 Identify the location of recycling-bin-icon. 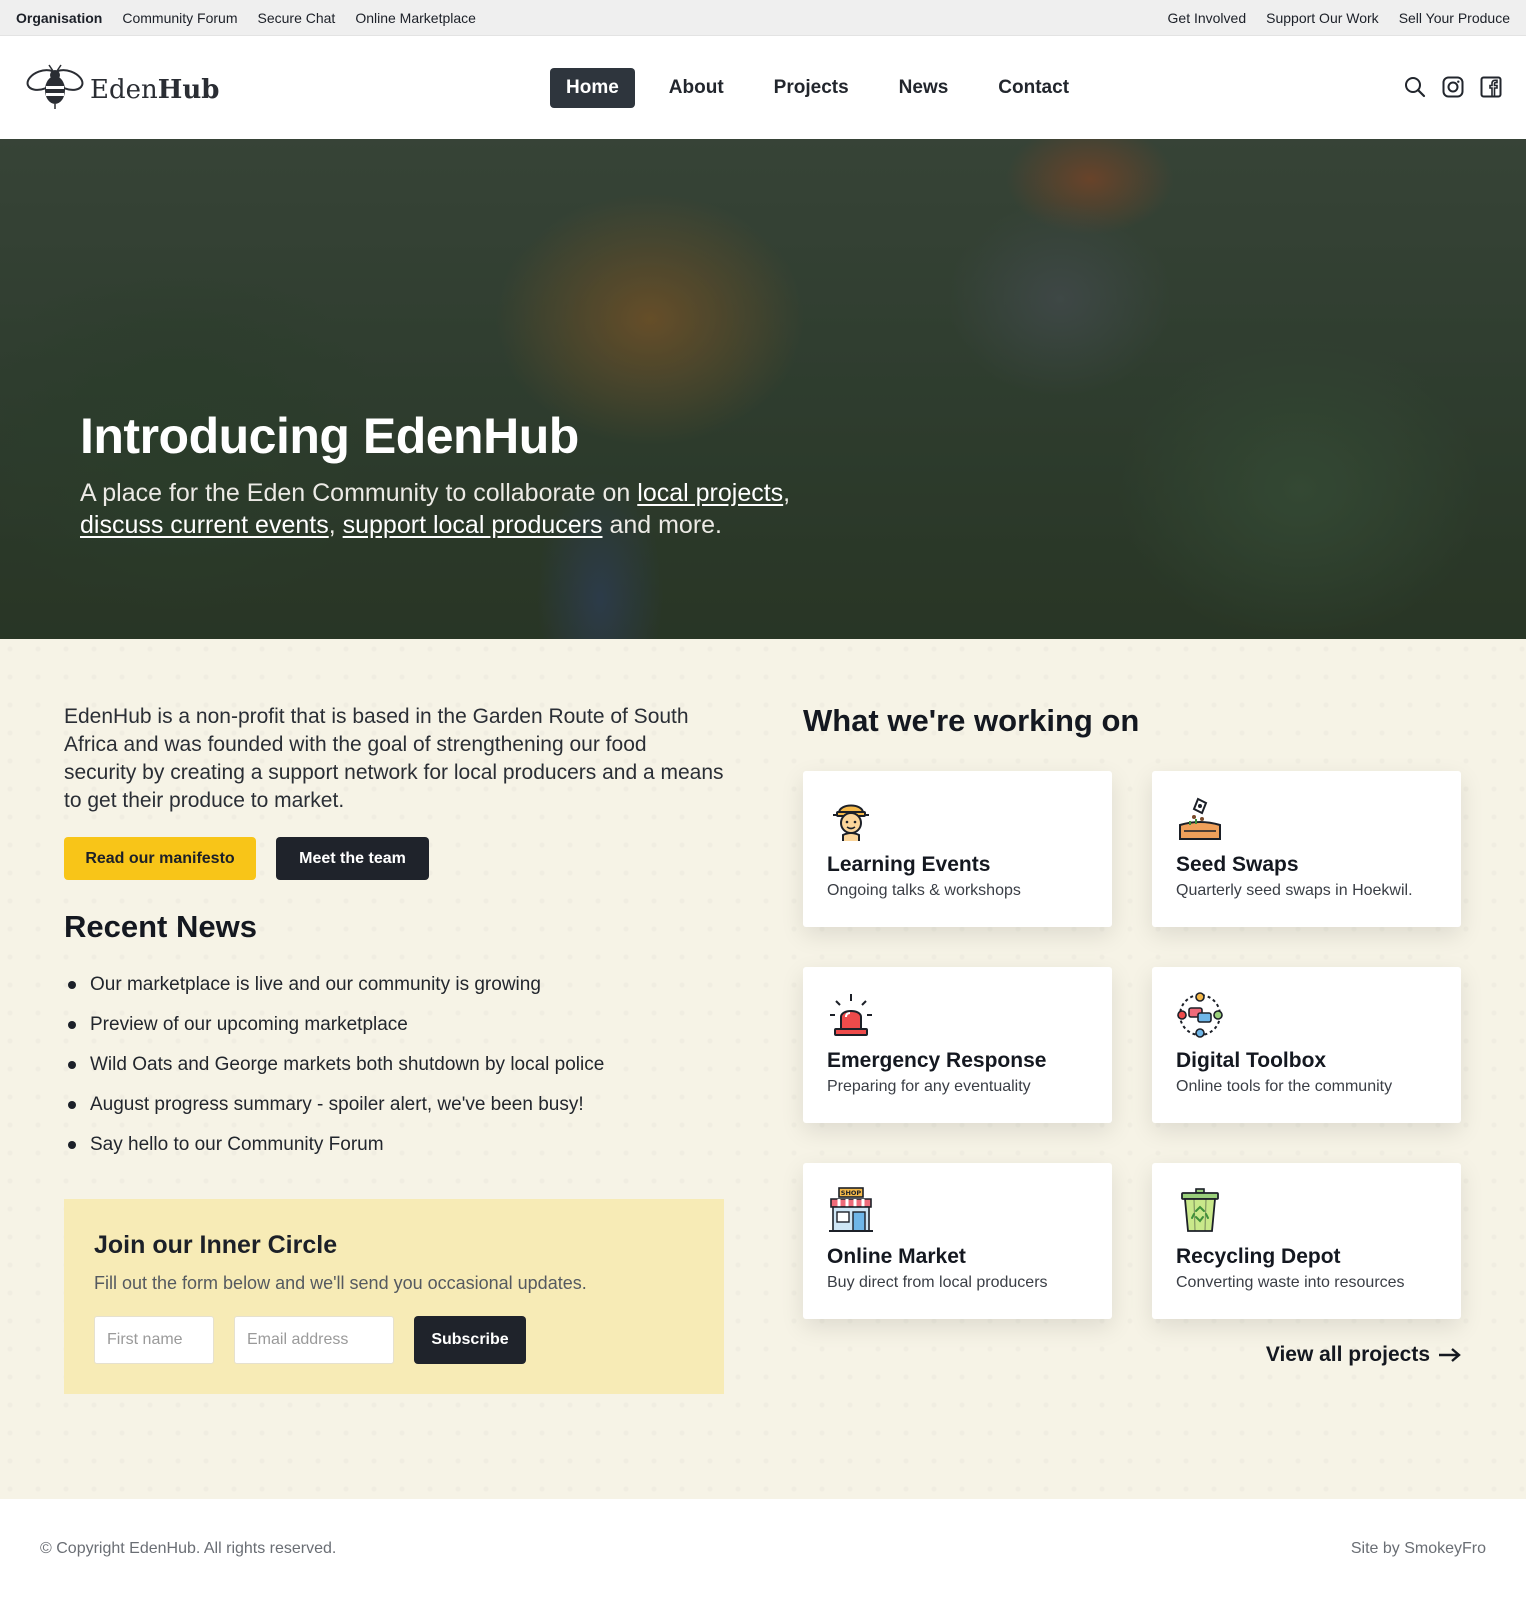
(1200, 1211).